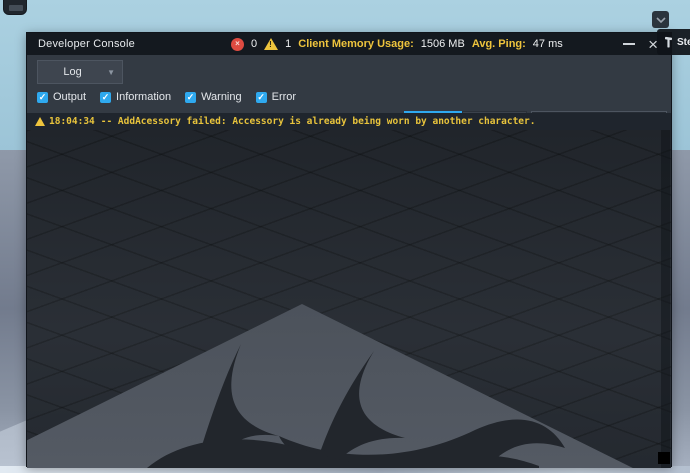 This screenshot has width=690, height=473. I want to click on roblox-menu-icon, so click(15, 7).